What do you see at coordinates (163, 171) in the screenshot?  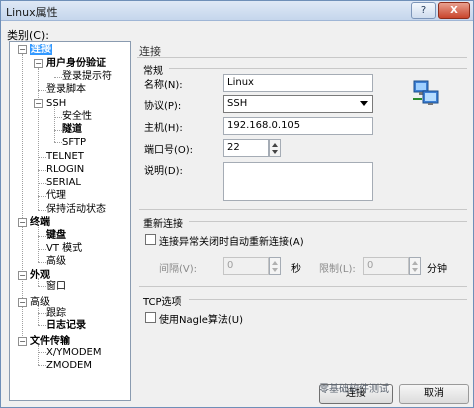 I see `description-label: 说明(D):` at bounding box center [163, 171].